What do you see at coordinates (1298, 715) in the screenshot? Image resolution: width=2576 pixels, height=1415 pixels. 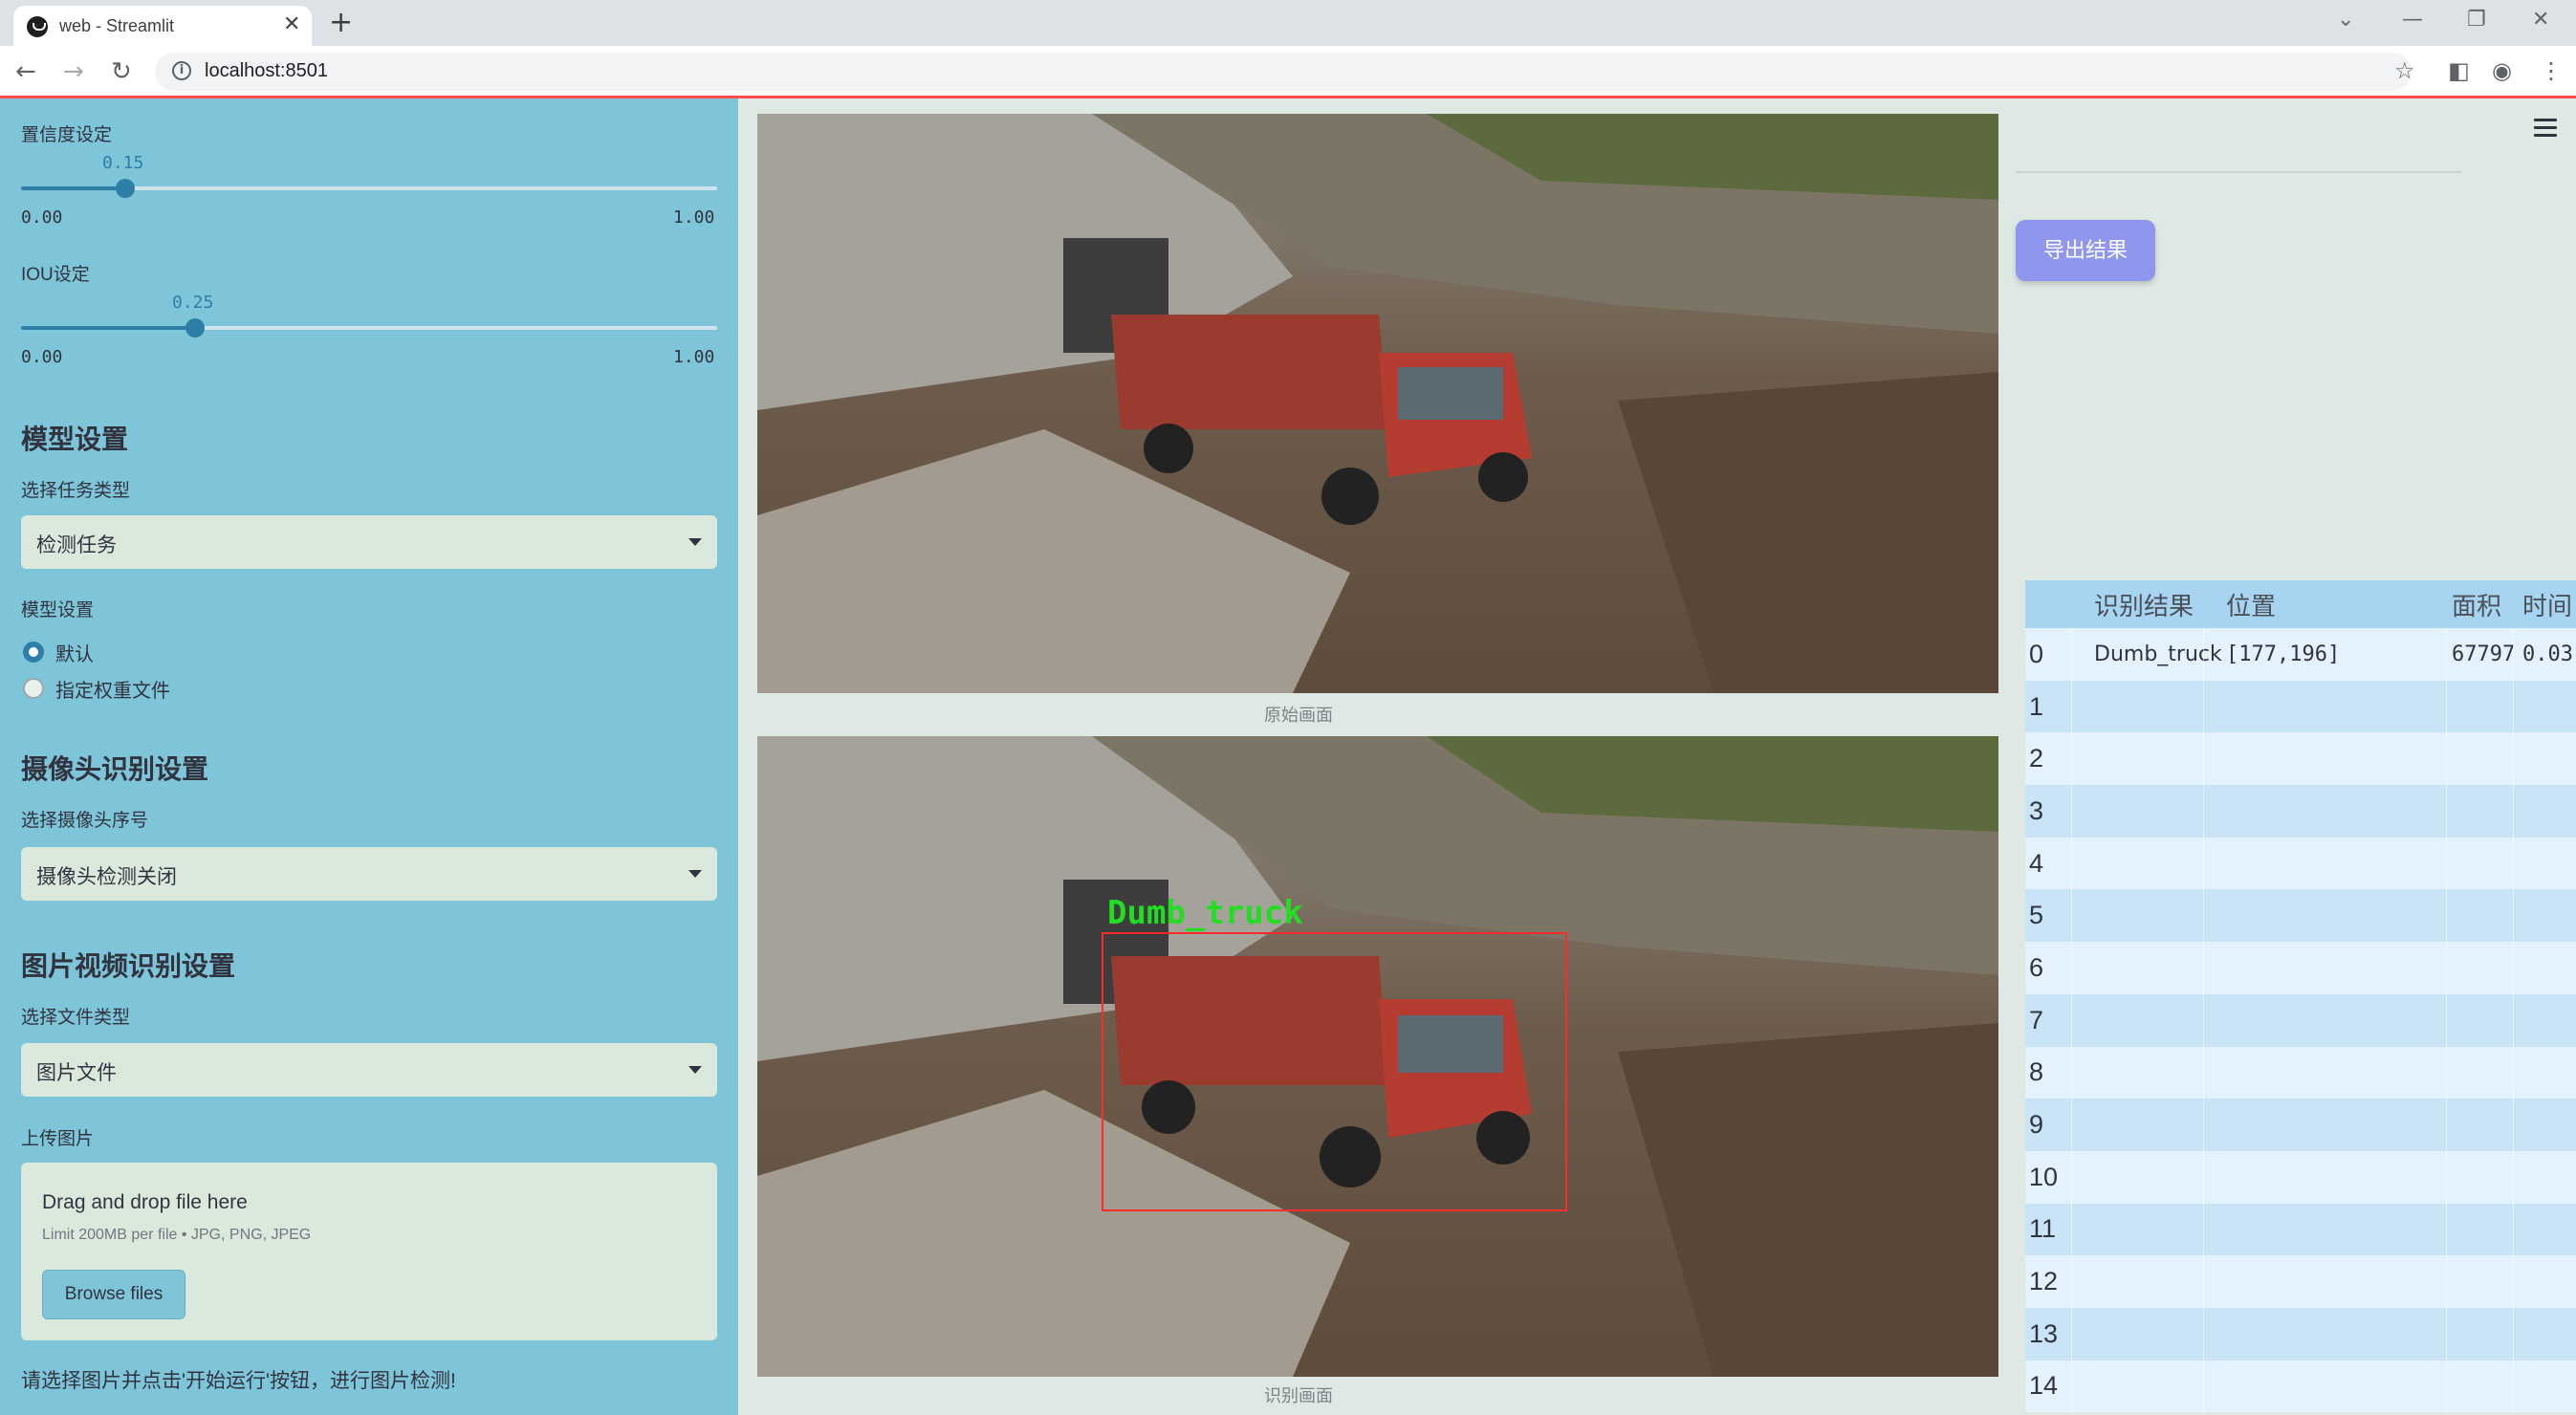 I see `original-caption: 原始画面` at bounding box center [1298, 715].